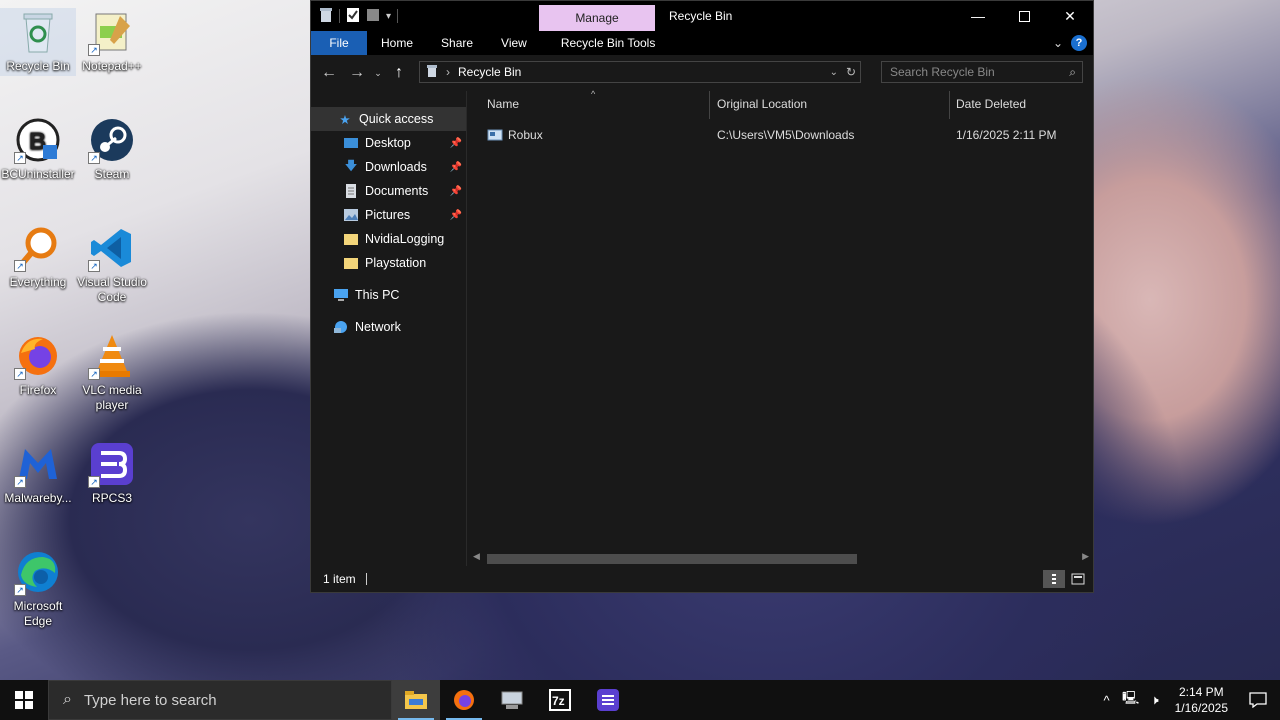 The image size is (1280, 720). Describe the element at coordinates (112, 66) in the screenshot. I see `desktop-icon-label: Notepad++` at that location.